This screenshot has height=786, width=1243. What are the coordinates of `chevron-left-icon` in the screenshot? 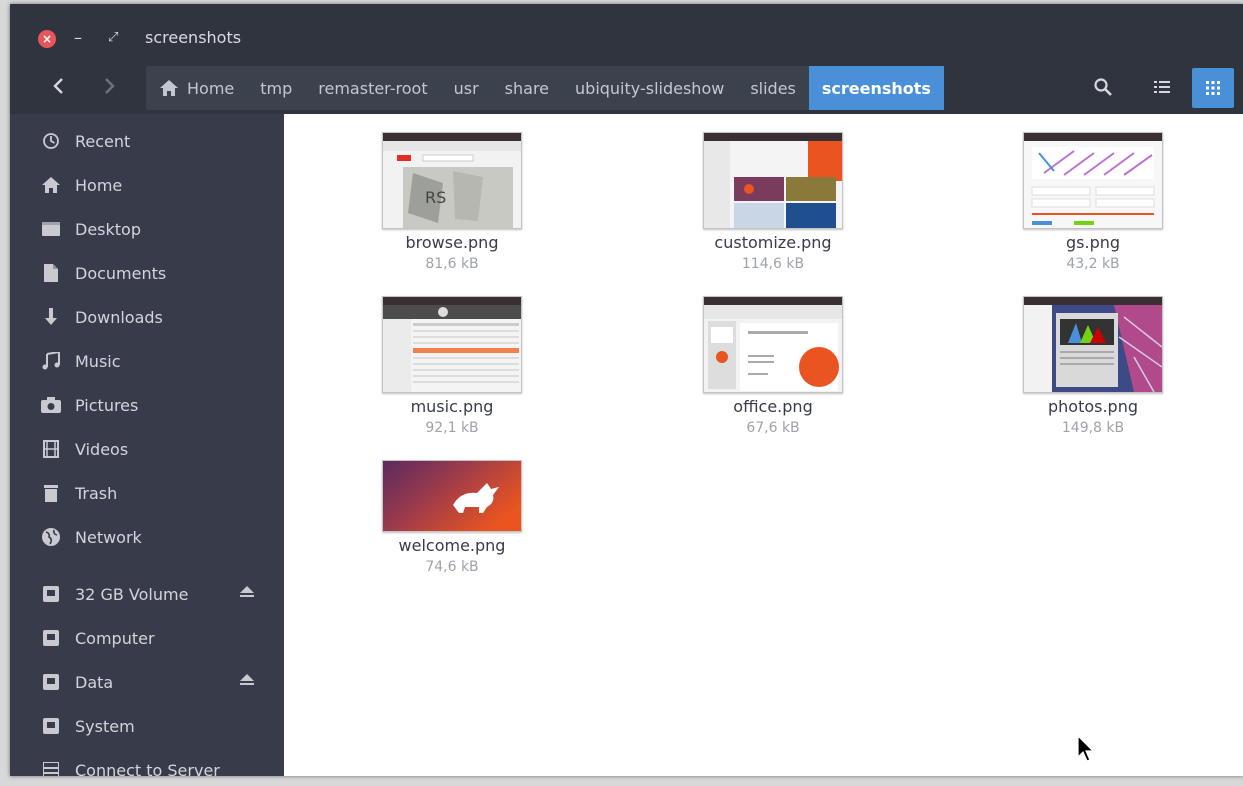 It's located at (58, 86).